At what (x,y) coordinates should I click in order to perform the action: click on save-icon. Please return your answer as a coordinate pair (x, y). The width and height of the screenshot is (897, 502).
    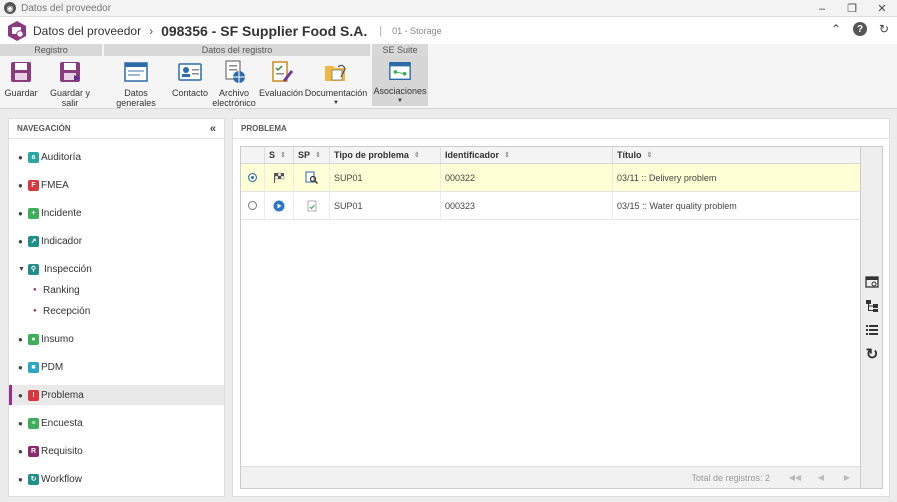
    Looking at the image, I should click on (21, 72).